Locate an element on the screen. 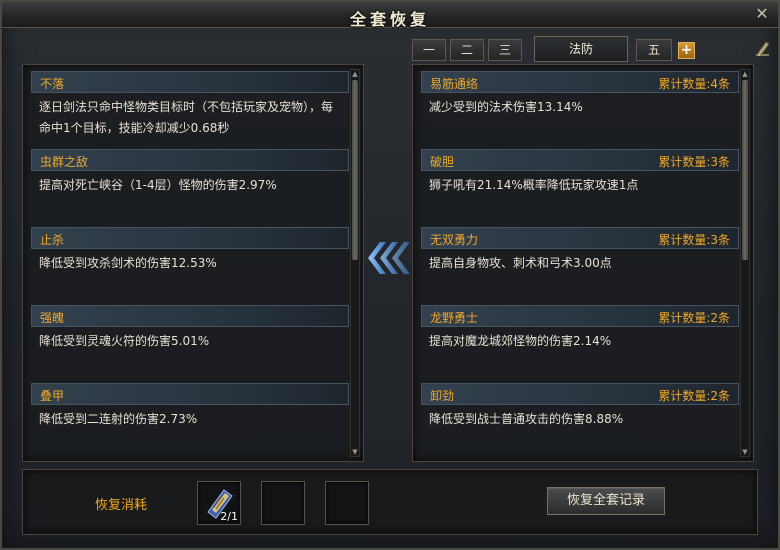 The height and width of the screenshot is (550, 780). pen-icon is located at coordinates (763, 49).